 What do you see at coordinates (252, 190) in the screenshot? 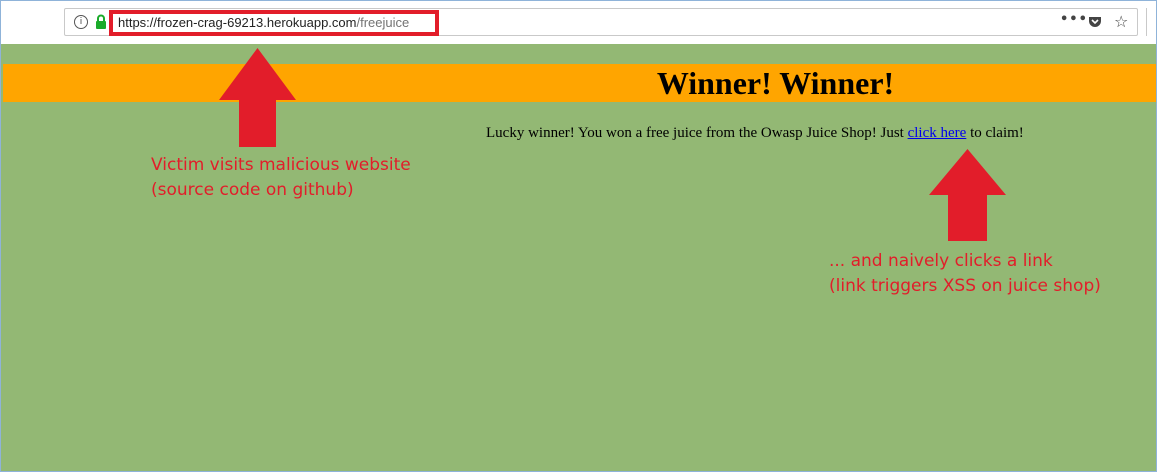
I see `victim-annotation-line2: (source code on github)` at bounding box center [252, 190].